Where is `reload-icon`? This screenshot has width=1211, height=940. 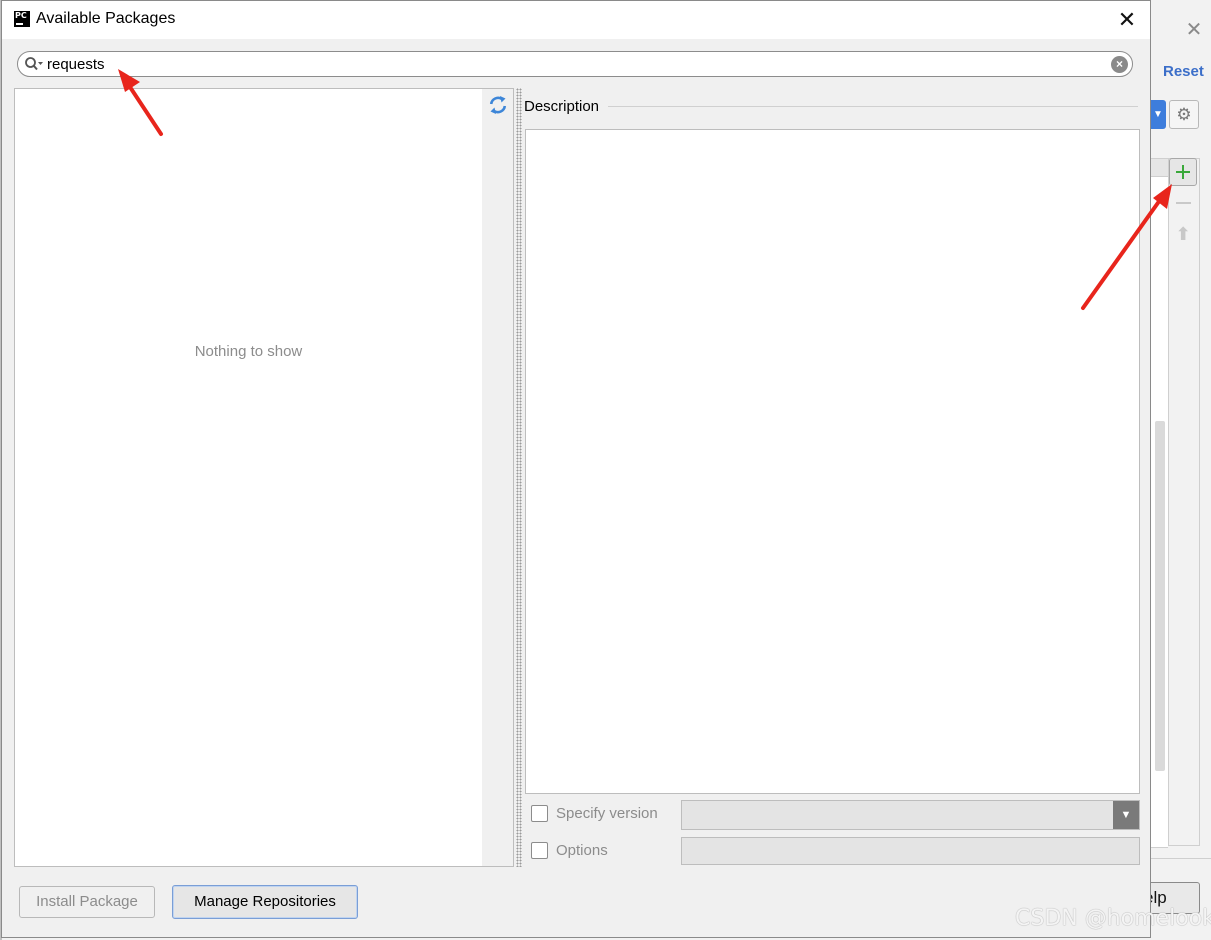 reload-icon is located at coordinates (498, 105).